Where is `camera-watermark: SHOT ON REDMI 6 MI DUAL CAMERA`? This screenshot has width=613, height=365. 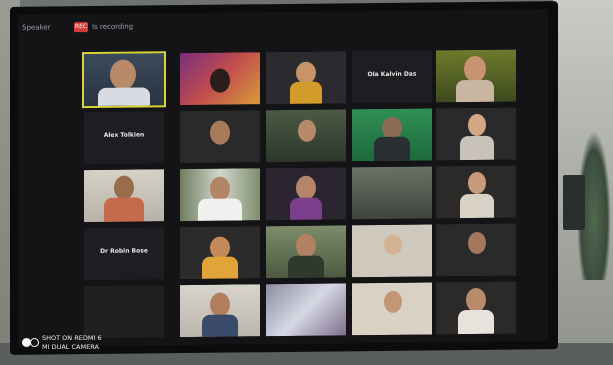 camera-watermark: SHOT ON REDMI 6 MI DUAL CAMERA is located at coordinates (72, 343).